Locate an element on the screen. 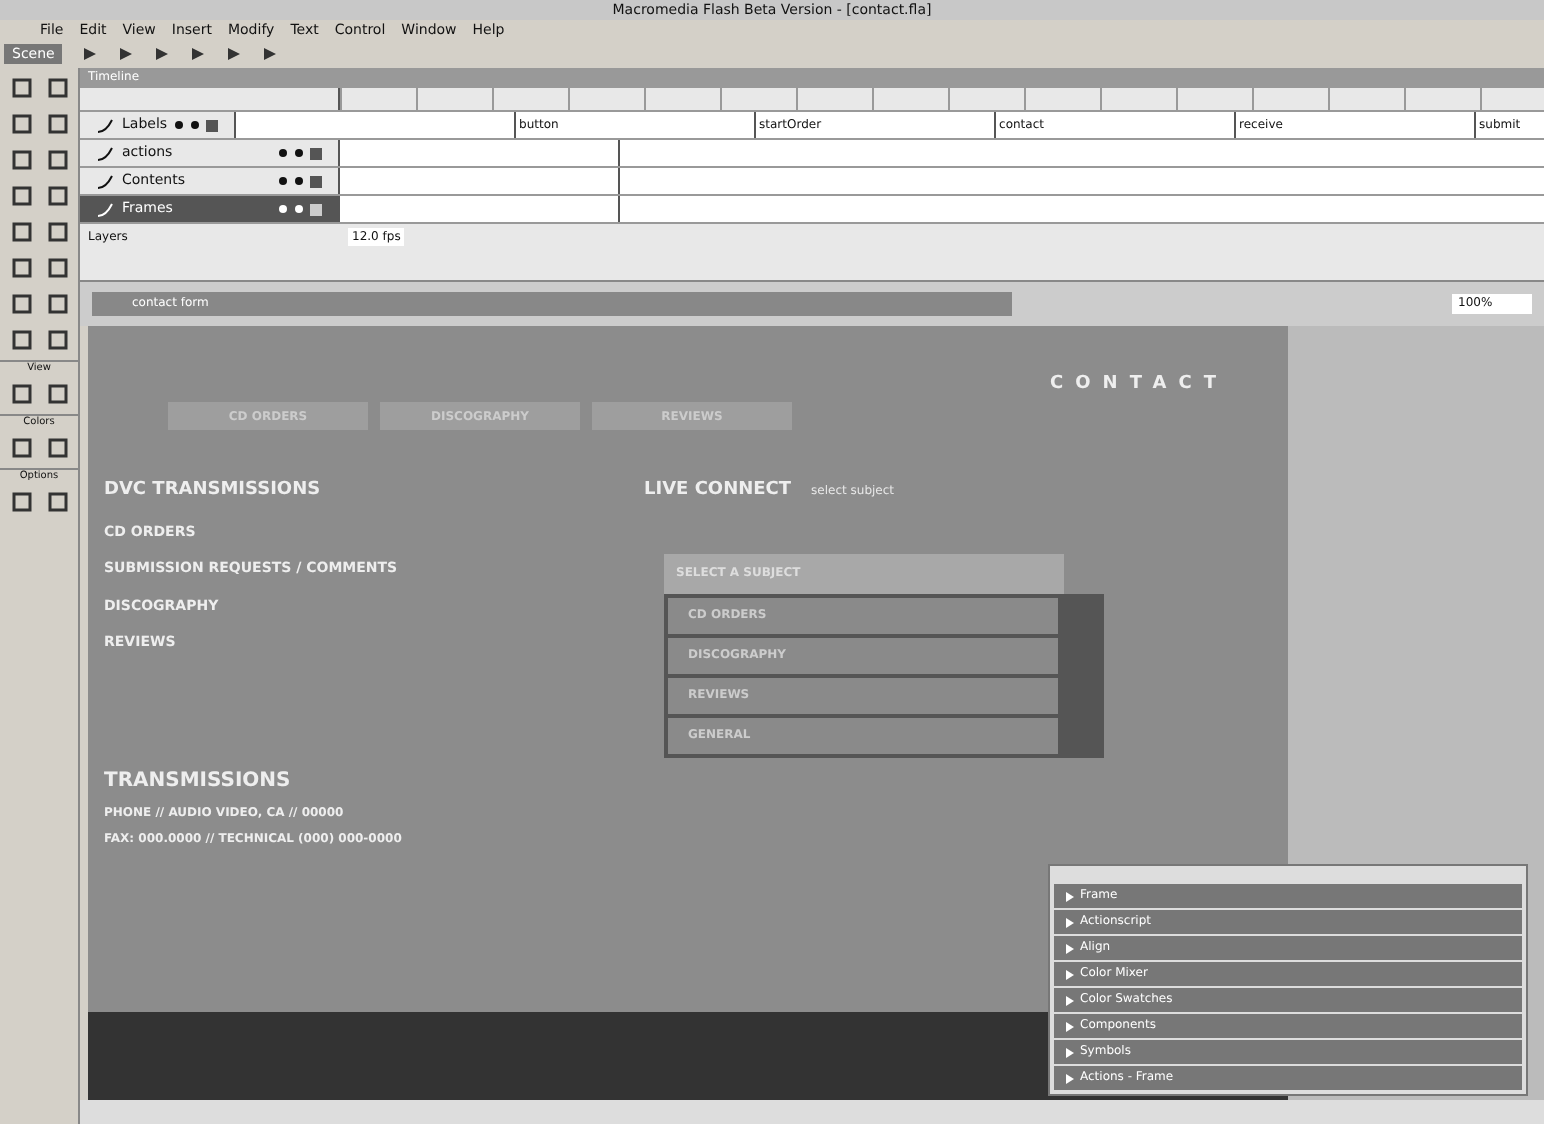 This screenshot has width=1544, height=1124. section-heading: LIVE CONNECT is located at coordinates (718, 491).